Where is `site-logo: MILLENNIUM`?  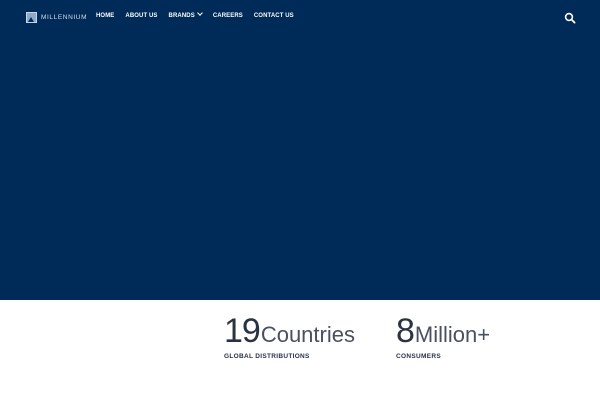 site-logo: MILLENNIUM is located at coordinates (56, 17).